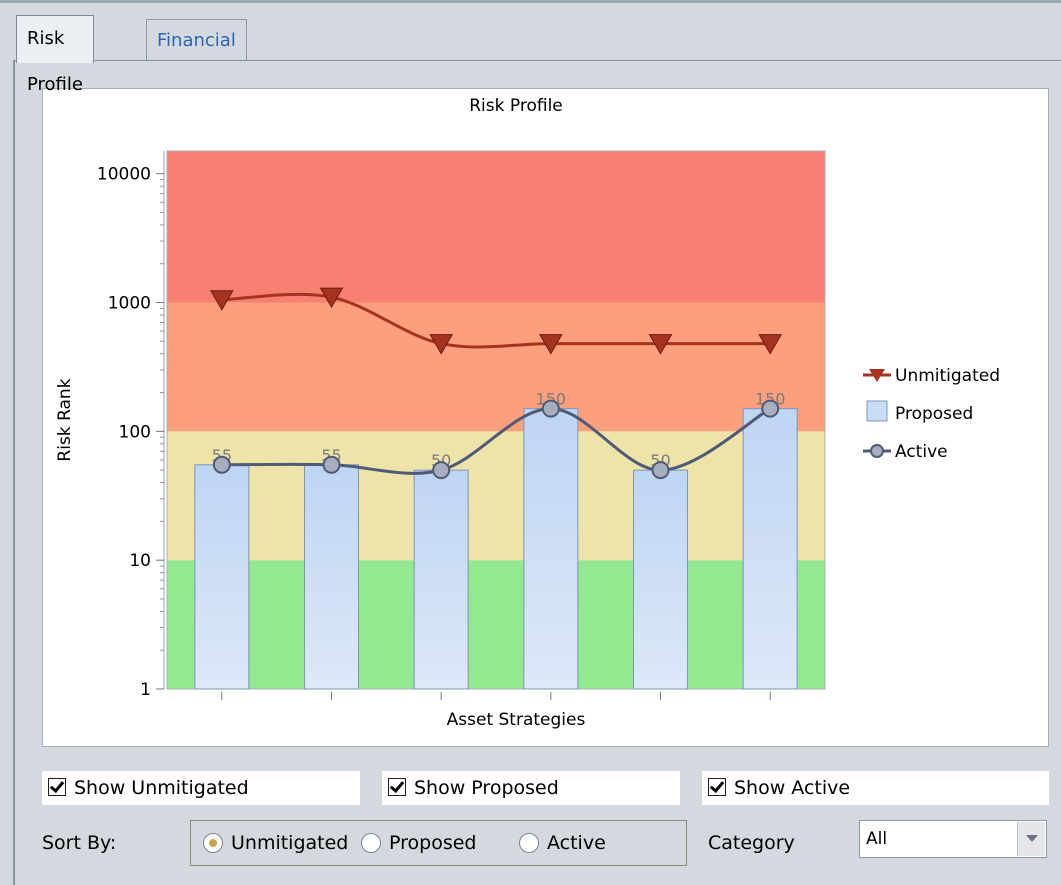  Describe the element at coordinates (161, 788) in the screenshot. I see `show-unmitigated-label: Show Unmitigated` at that location.